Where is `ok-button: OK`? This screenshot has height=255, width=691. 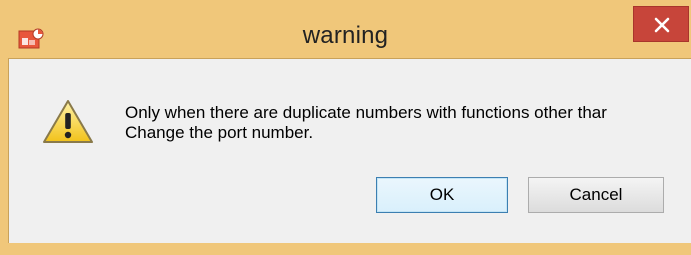
ok-button: OK is located at coordinates (442, 195).